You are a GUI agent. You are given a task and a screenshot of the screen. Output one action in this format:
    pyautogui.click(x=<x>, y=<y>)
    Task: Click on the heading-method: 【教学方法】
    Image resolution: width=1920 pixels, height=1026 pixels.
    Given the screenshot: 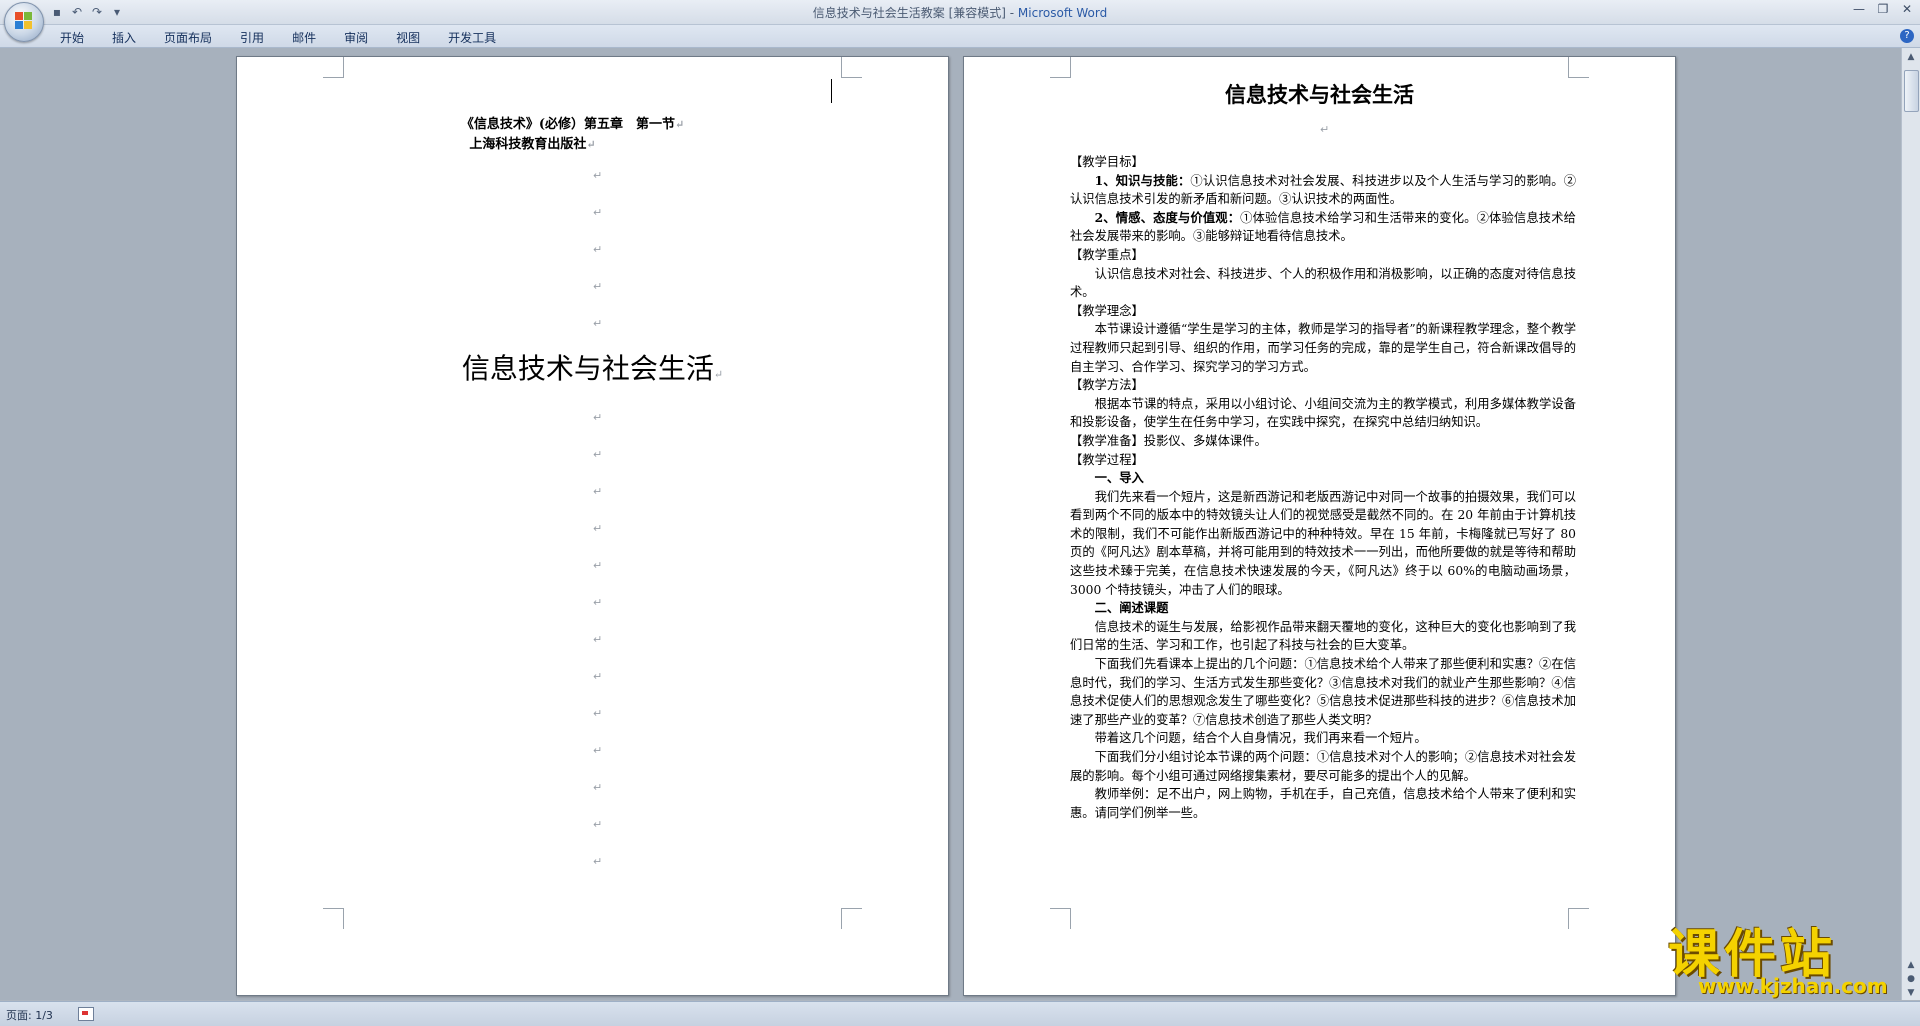 What is the action you would take?
    pyautogui.click(x=1107, y=385)
    